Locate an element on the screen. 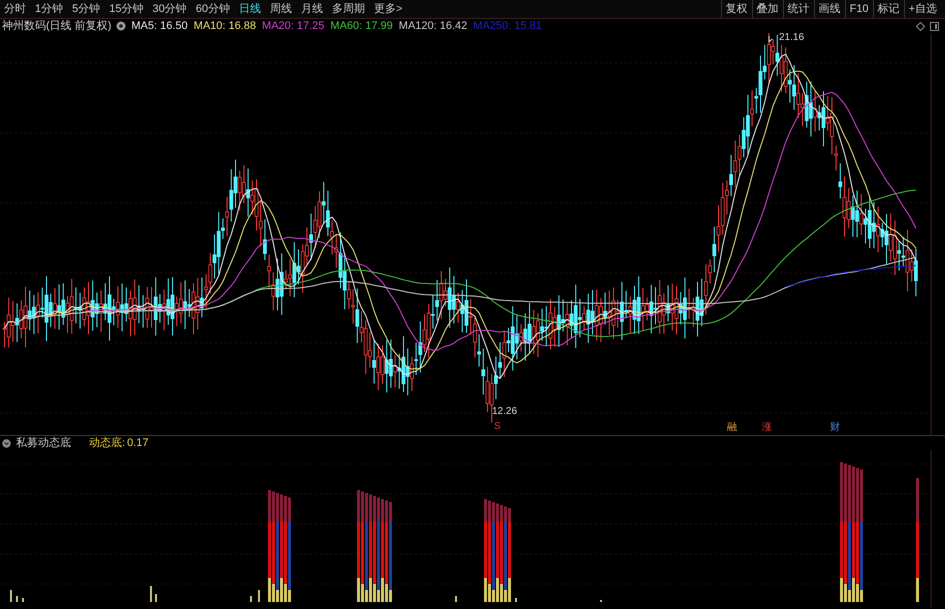 The image size is (945, 609). period-tab: 月线 is located at coordinates (312, 9).